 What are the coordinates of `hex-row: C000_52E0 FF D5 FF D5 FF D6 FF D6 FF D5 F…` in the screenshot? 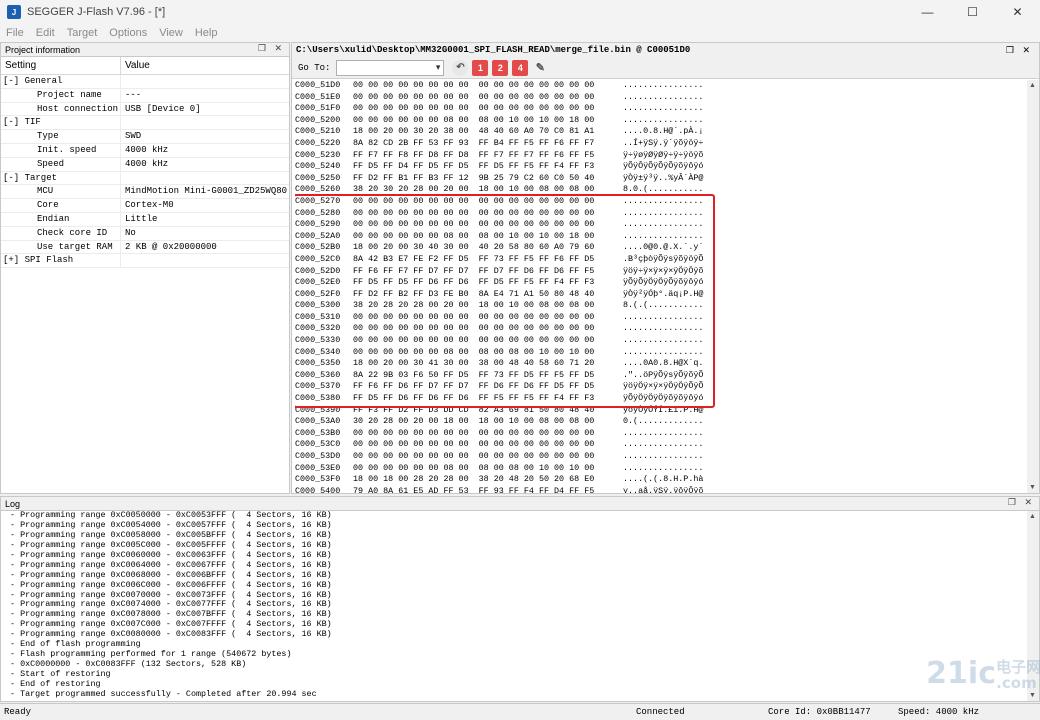 It's located at (661, 283).